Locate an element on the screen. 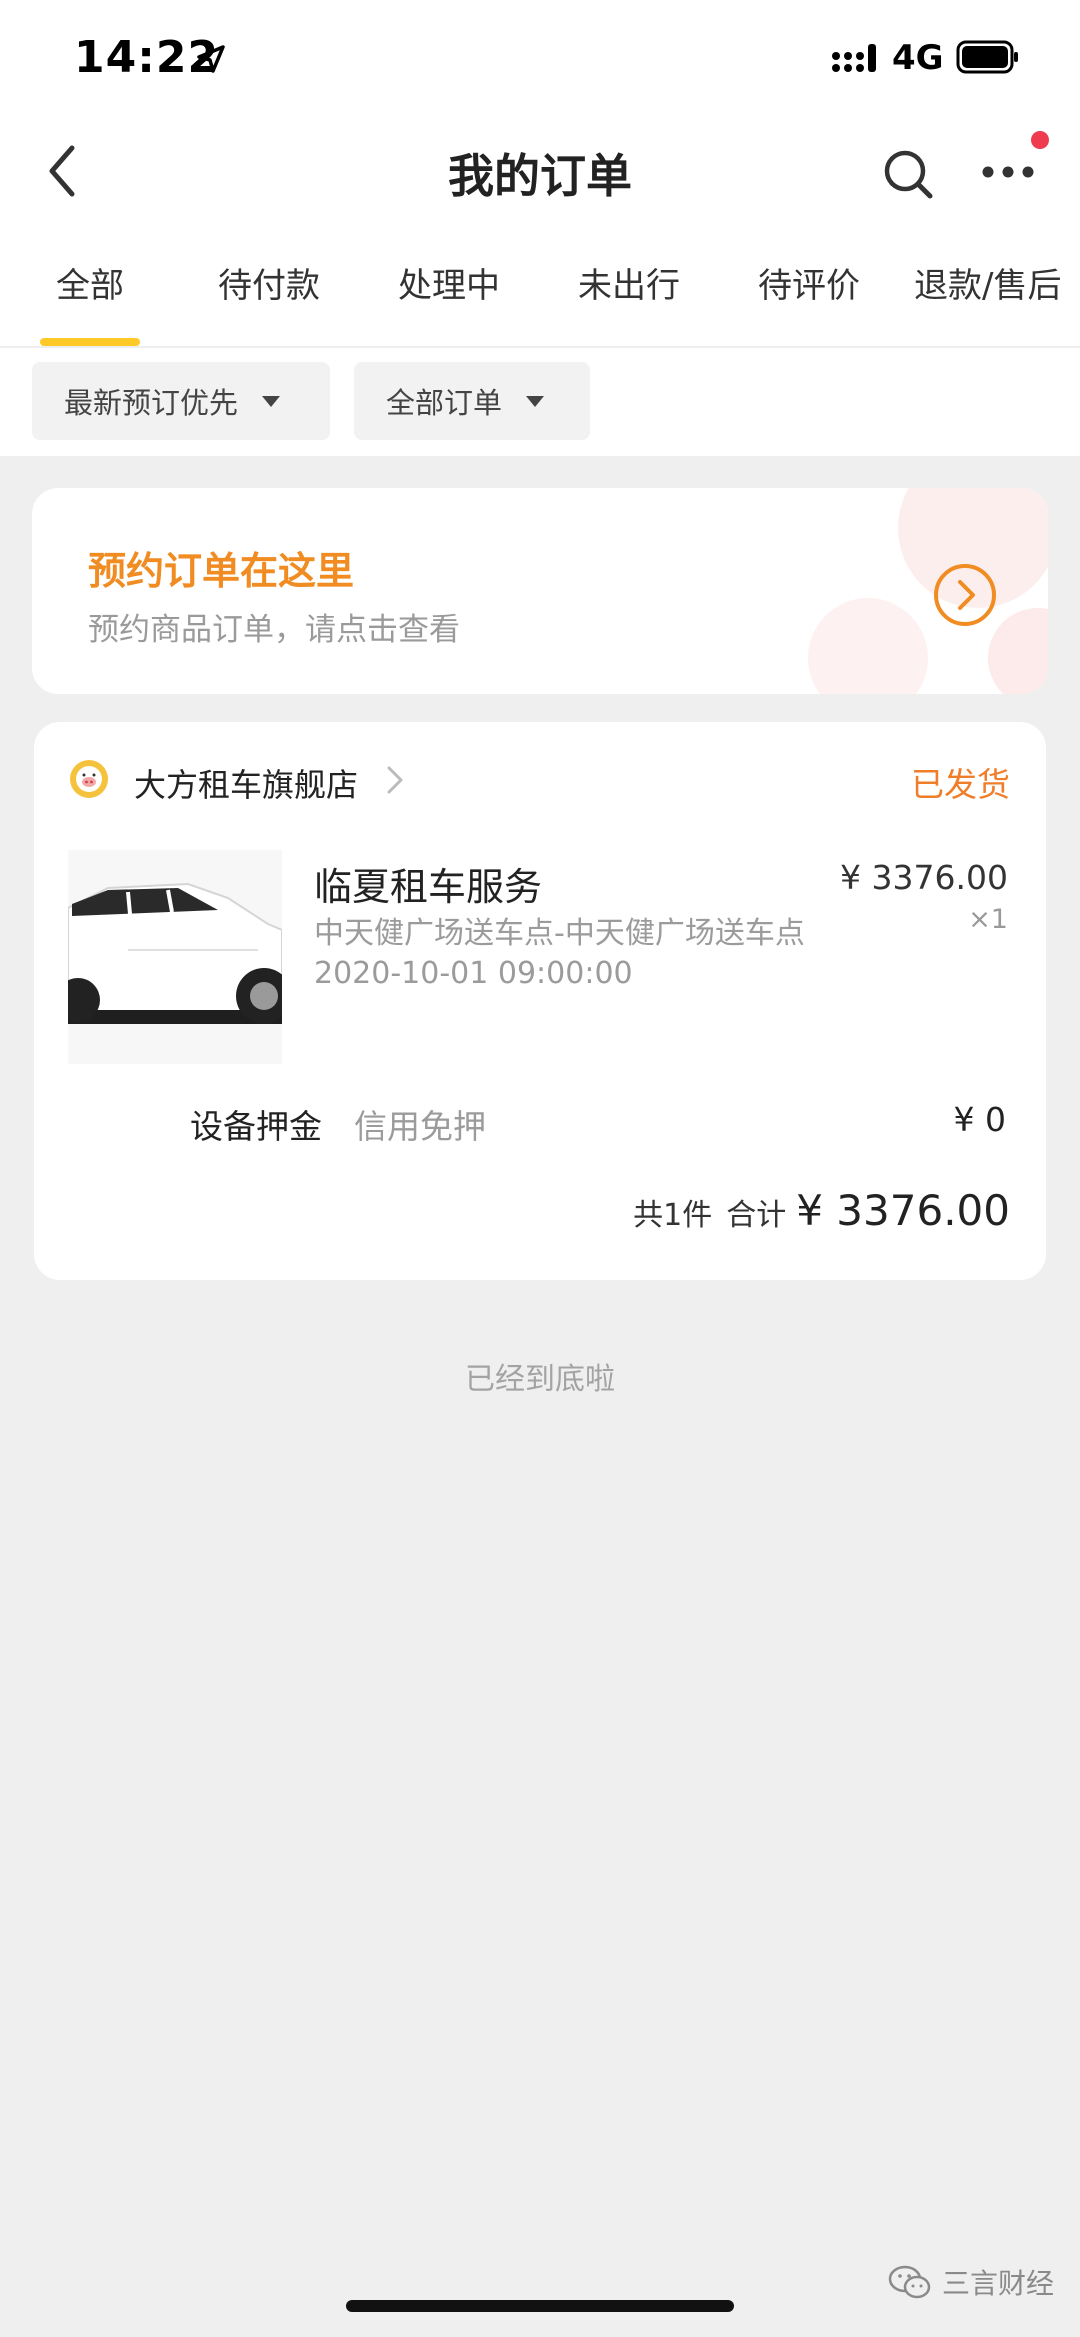  sort-filter-label: 最新预订优先 is located at coordinates (151, 403).